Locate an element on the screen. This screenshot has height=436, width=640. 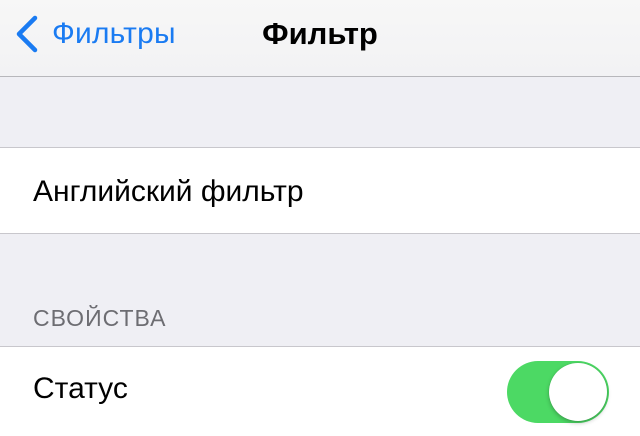
filter-name-label: Английский фильтр is located at coordinates (168, 191).